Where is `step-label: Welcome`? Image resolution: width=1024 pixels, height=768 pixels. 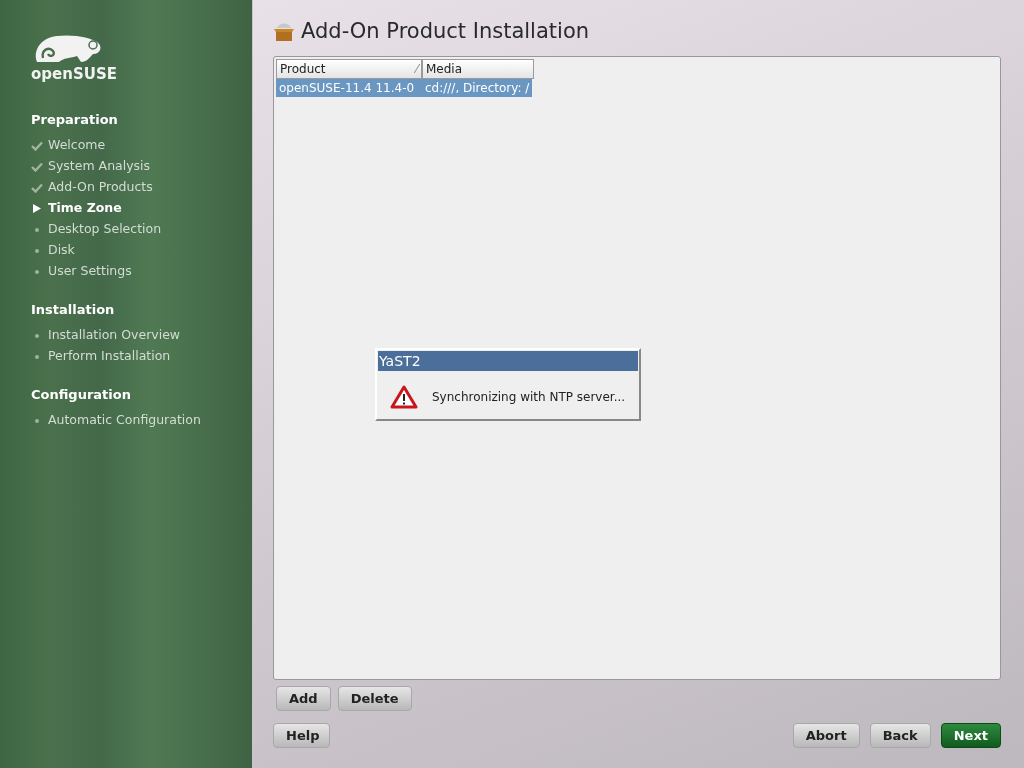
step-label: Welcome is located at coordinates (77, 145).